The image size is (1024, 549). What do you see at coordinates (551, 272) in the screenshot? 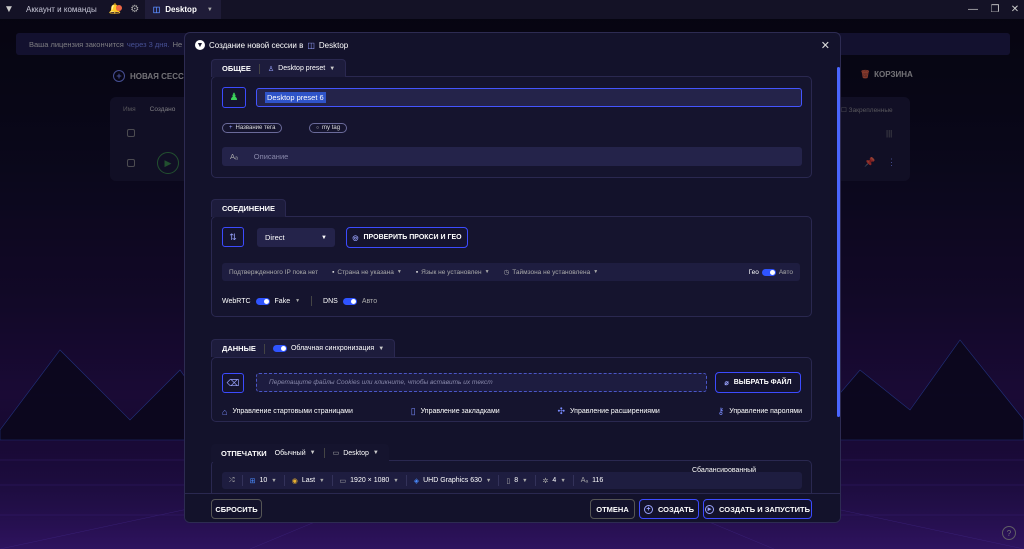
I see `timezone-dropdown: ◷ Таймзона не установлена ▼` at bounding box center [551, 272].